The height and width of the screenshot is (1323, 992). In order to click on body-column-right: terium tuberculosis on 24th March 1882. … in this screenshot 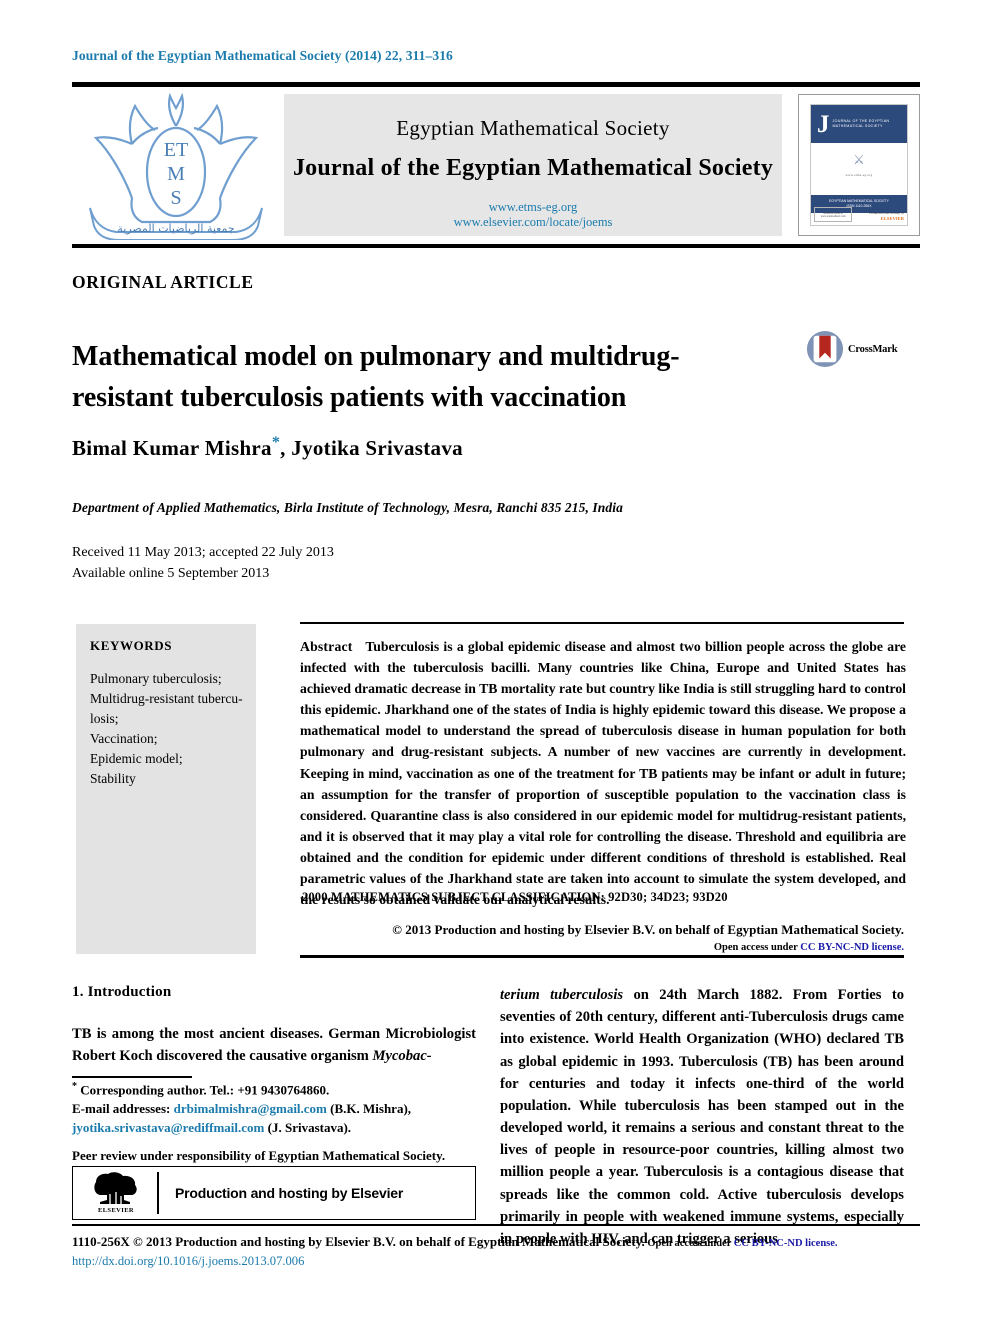, I will do `click(702, 1117)`.